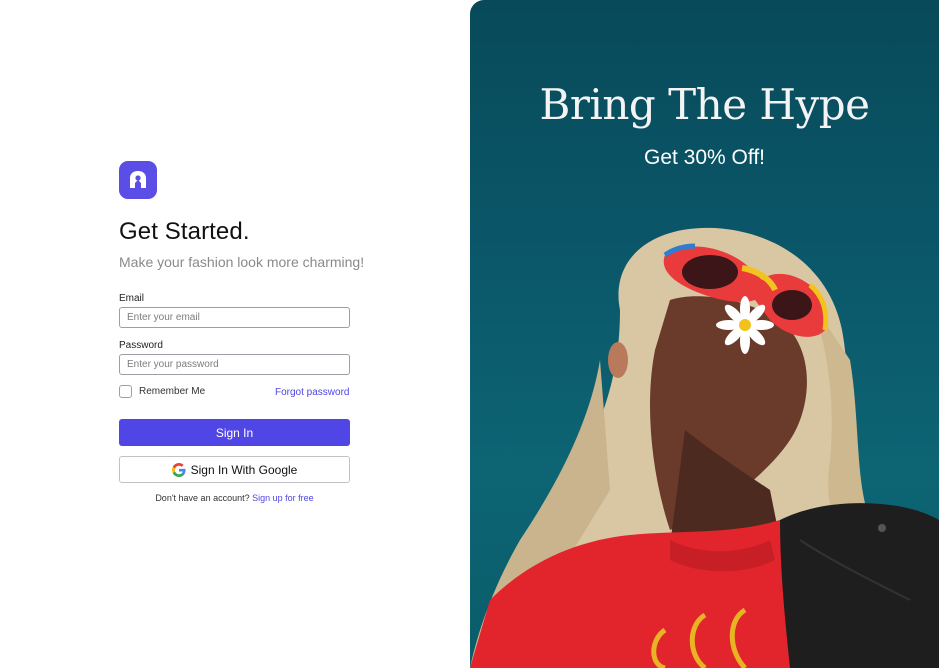  Describe the element at coordinates (138, 180) in the screenshot. I see `logo-icon` at that location.